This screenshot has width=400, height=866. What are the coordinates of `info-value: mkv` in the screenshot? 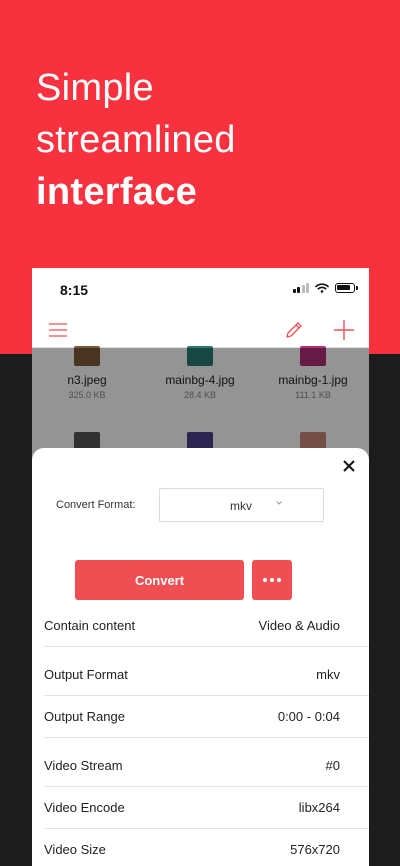 It's located at (328, 674).